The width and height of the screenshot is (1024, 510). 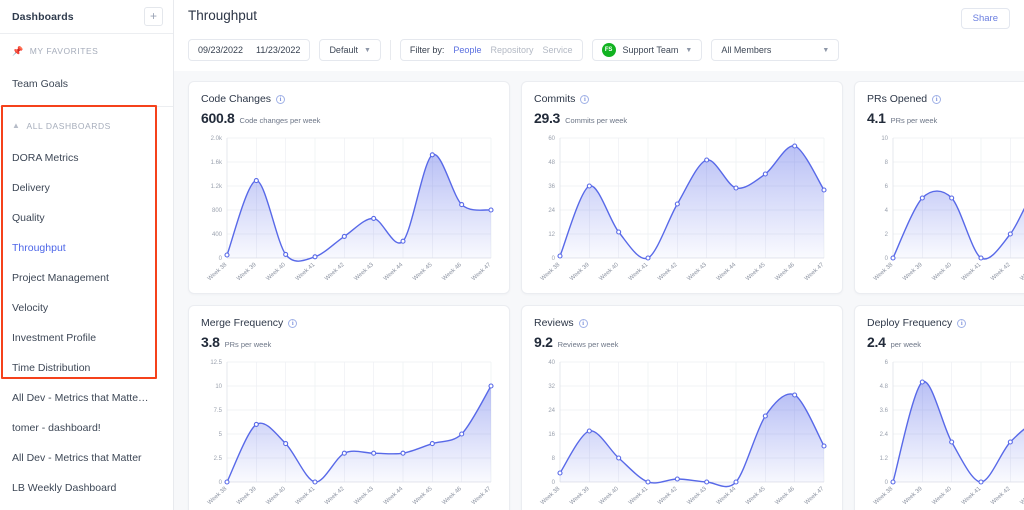 What do you see at coordinates (86, 488) in the screenshot?
I see `sidebar-item-lb-weekly-dashboard: LB Weekly Dashboard` at bounding box center [86, 488].